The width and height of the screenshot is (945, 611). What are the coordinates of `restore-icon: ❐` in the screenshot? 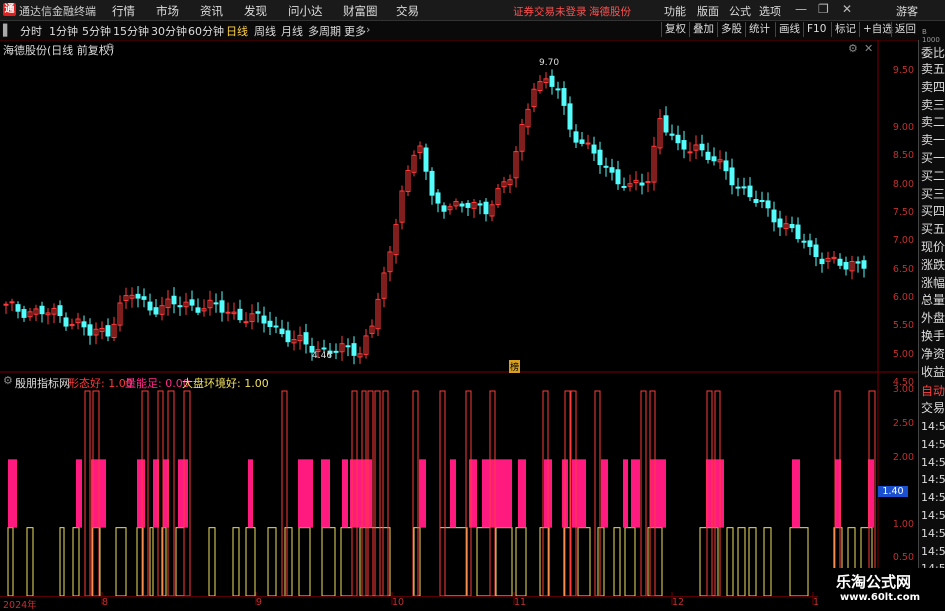 It's located at (823, 9).